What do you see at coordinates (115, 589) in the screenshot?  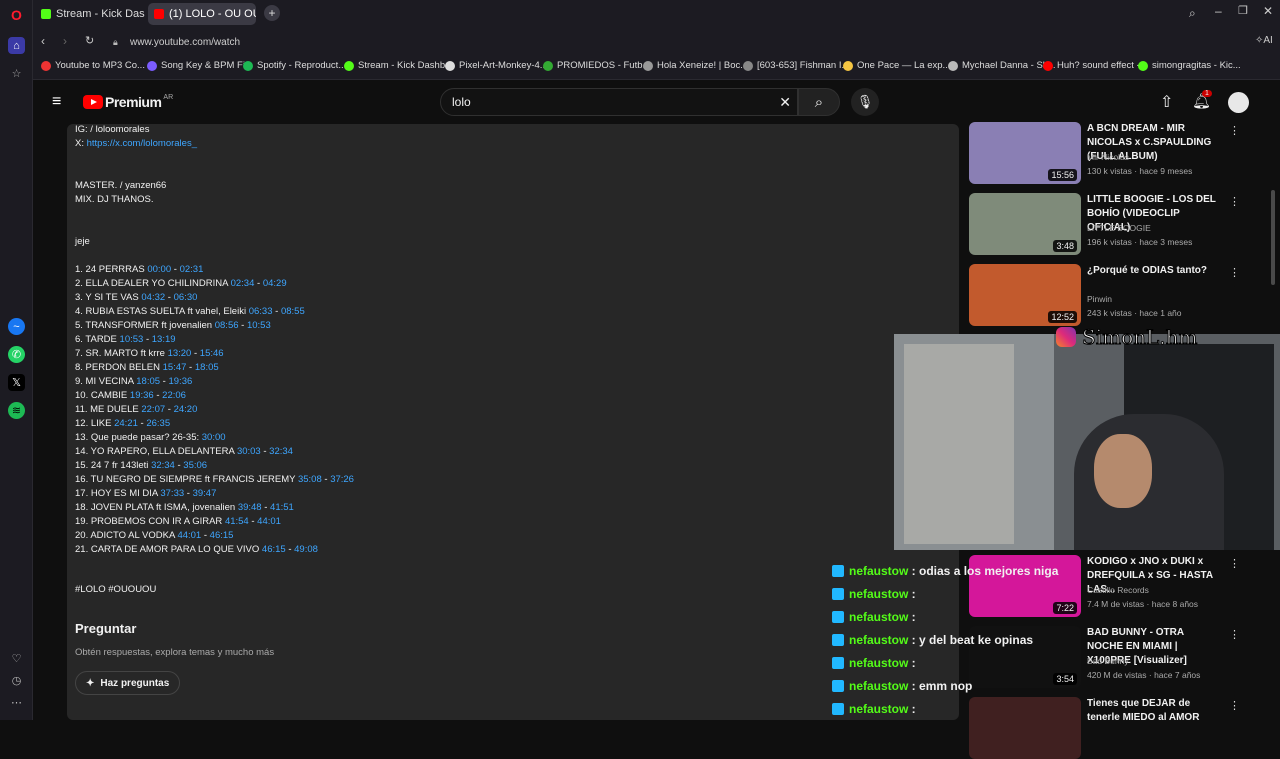 I see `hashtags: #LOLO #OUOUOU` at bounding box center [115, 589].